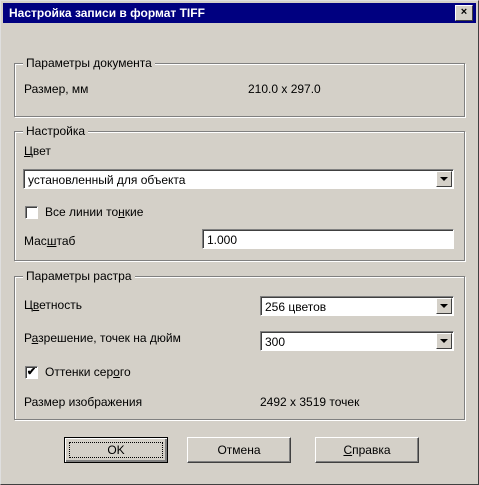 This screenshot has height=485, width=479. I want to click on ok-button: OK, so click(116, 450).